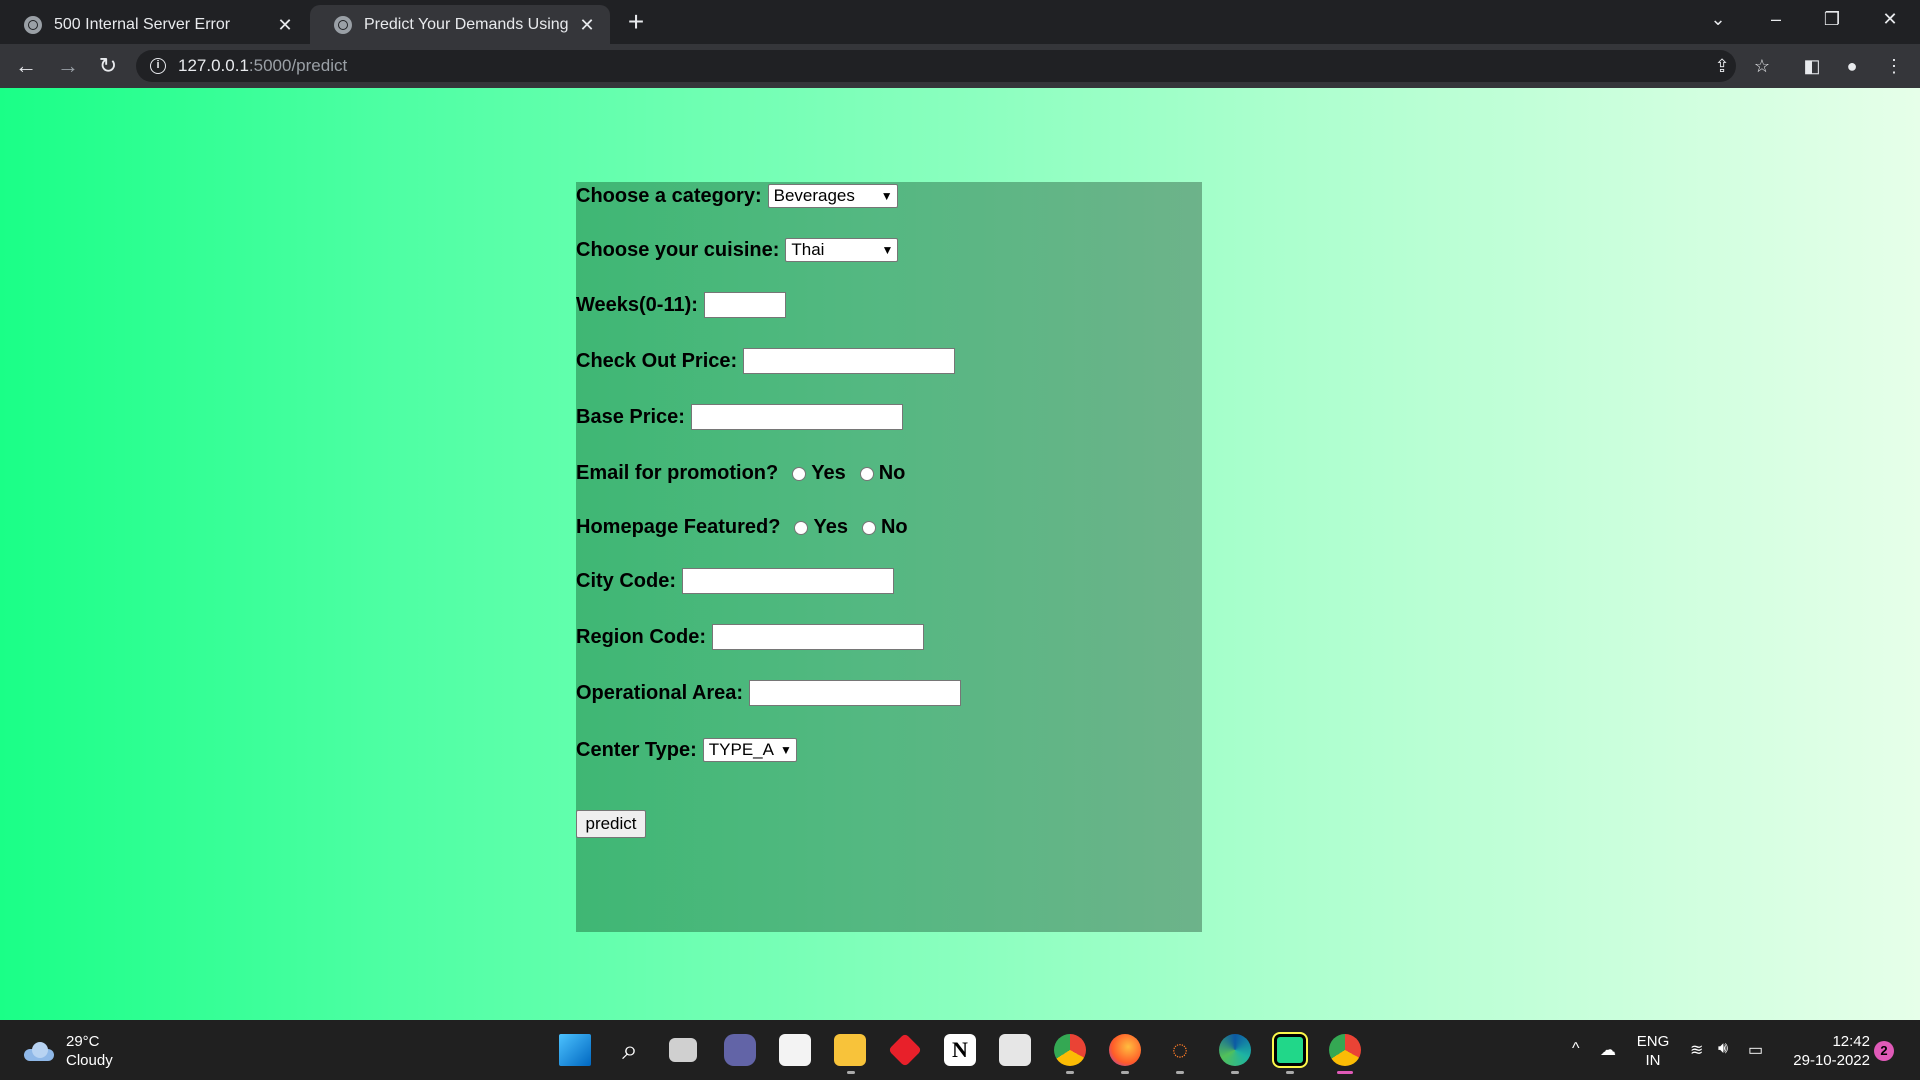  What do you see at coordinates (855, 693) in the screenshot?
I see `operational-area-input` at bounding box center [855, 693].